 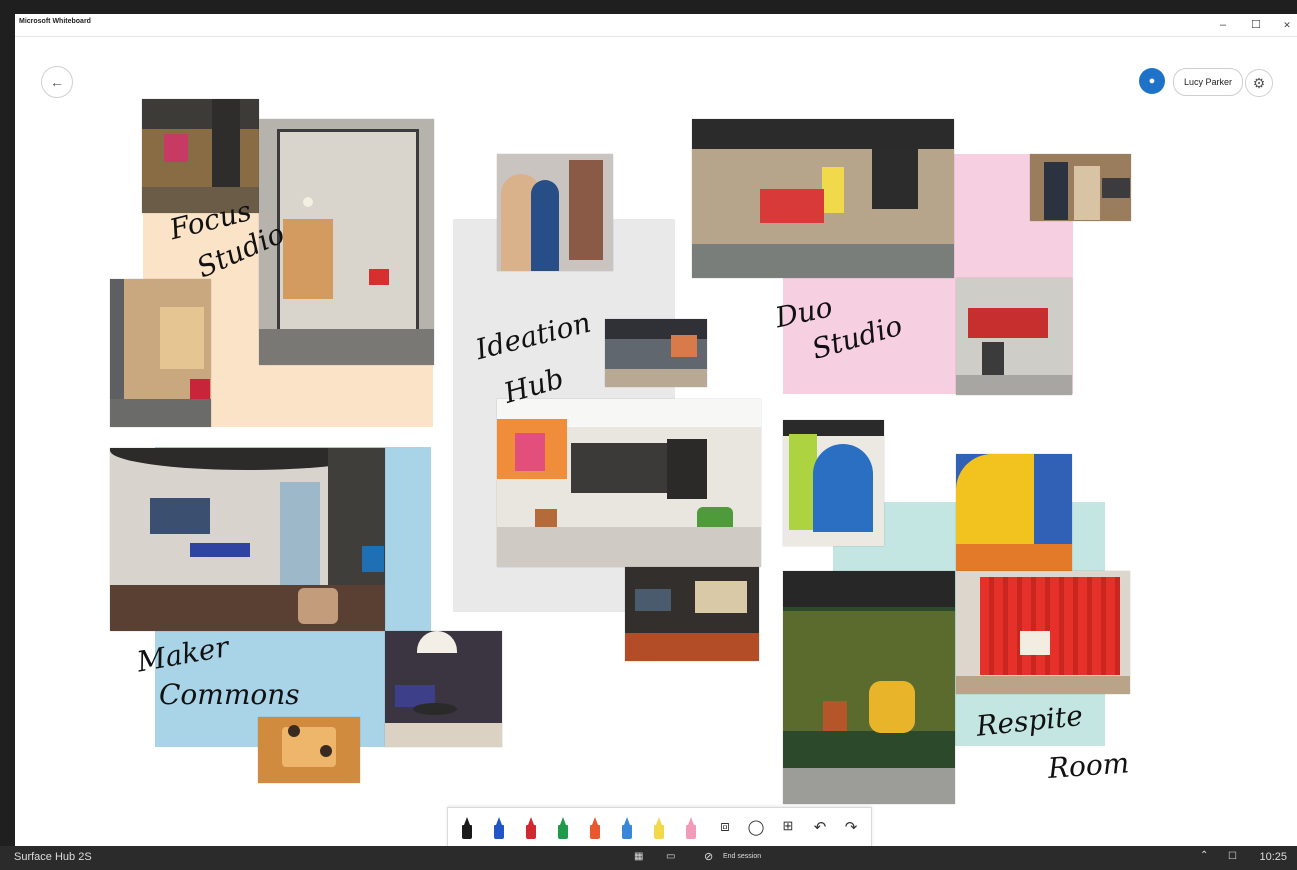 I want to click on close-button: ✕, so click(x=1284, y=25).